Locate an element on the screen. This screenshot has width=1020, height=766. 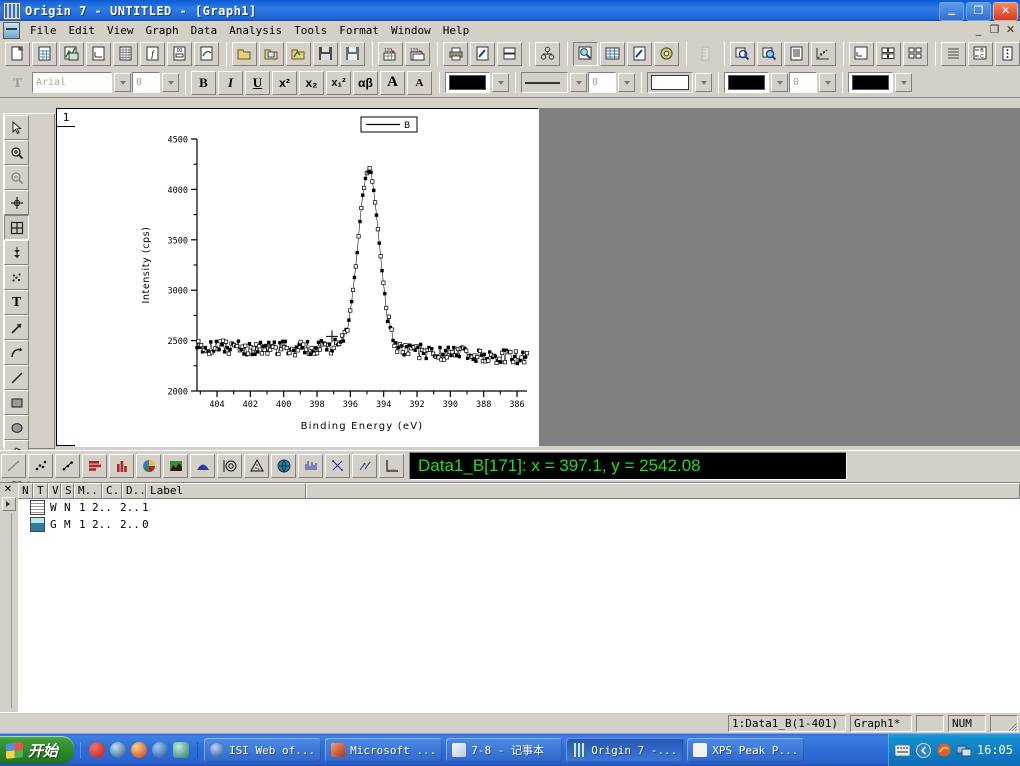
font-name-dropdown-icon is located at coordinates (122, 82).